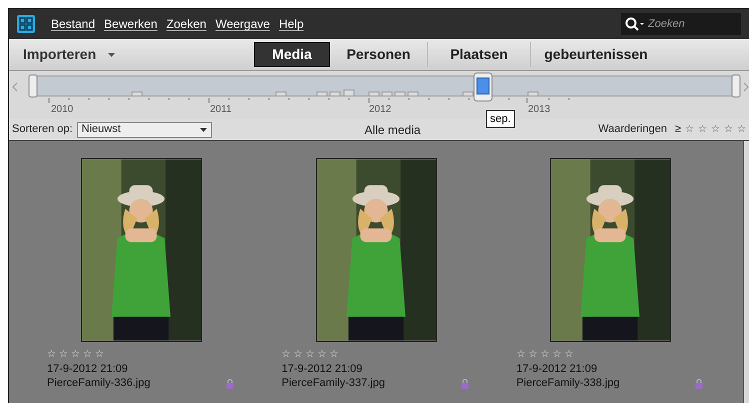  I want to click on ratings-label: Waarderingen, so click(632, 130).